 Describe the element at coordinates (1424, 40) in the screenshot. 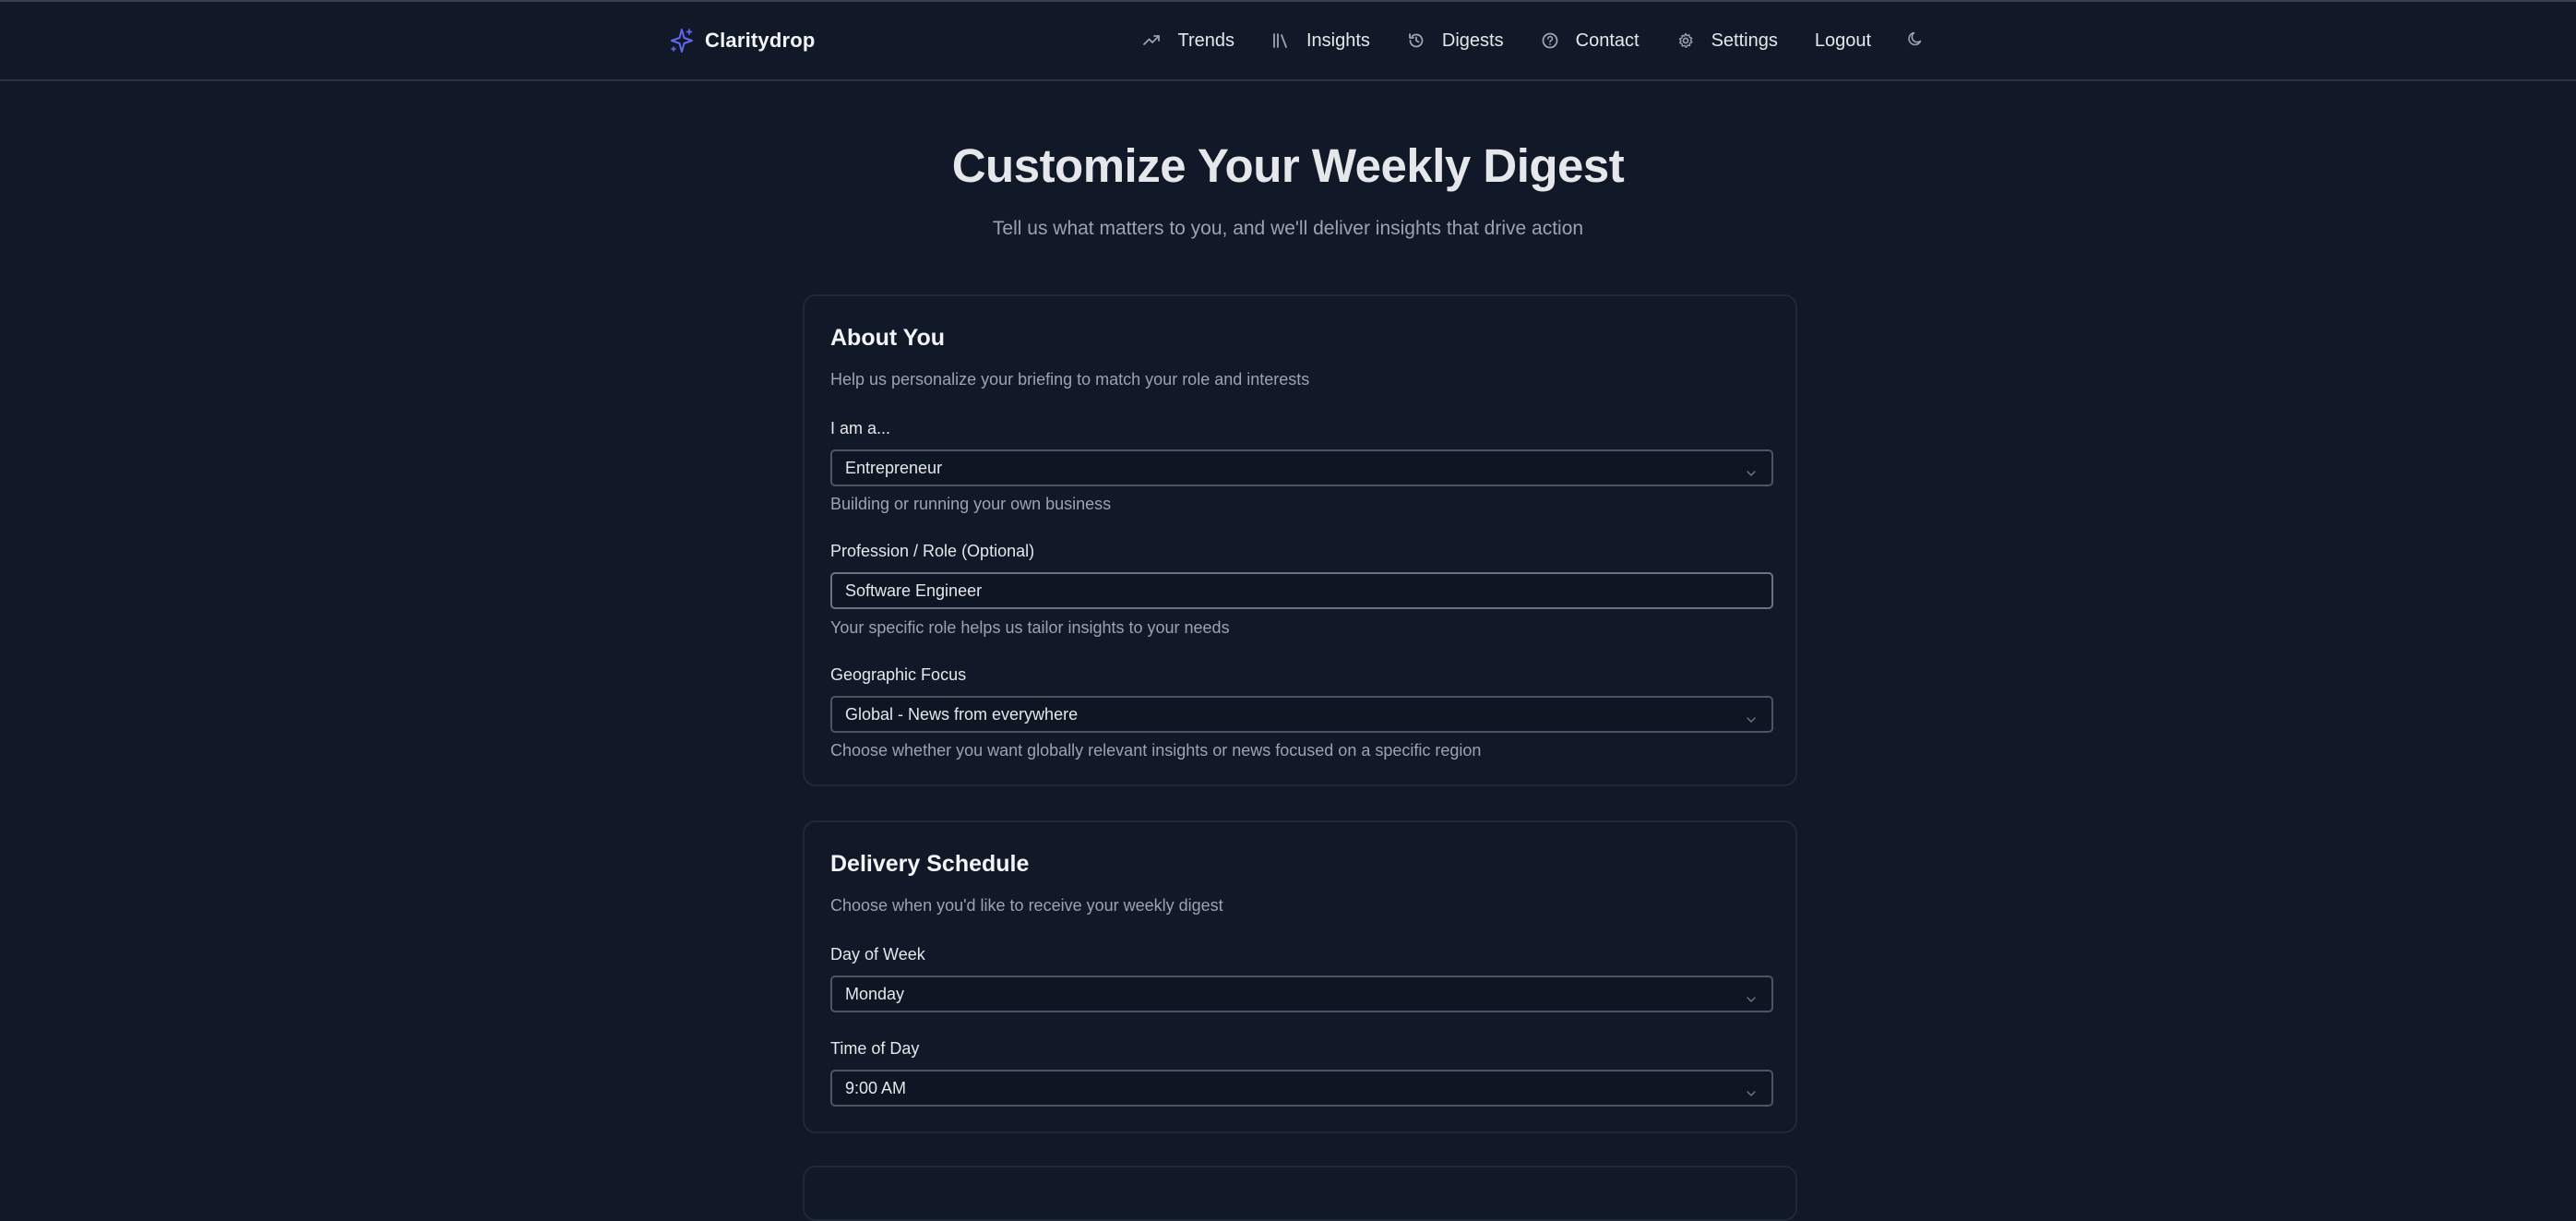

I see `history-icon` at that location.